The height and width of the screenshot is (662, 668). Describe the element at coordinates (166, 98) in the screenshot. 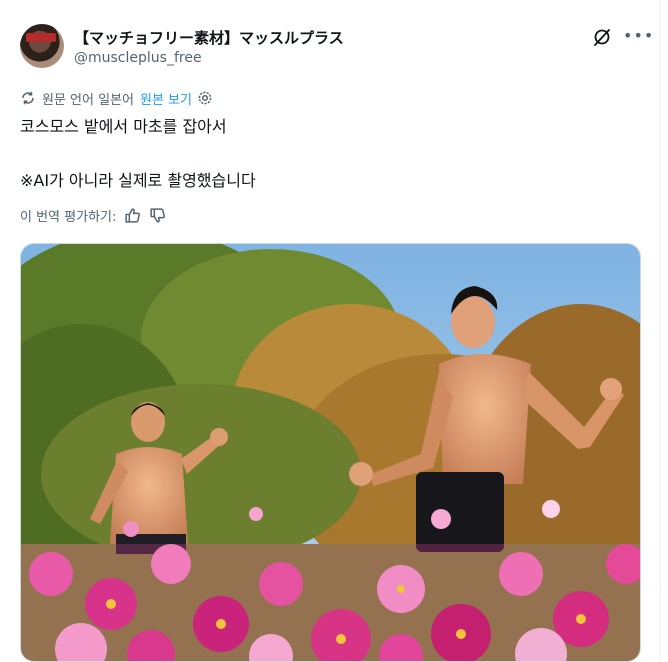

I see `show-original-link: 원본 보기` at that location.